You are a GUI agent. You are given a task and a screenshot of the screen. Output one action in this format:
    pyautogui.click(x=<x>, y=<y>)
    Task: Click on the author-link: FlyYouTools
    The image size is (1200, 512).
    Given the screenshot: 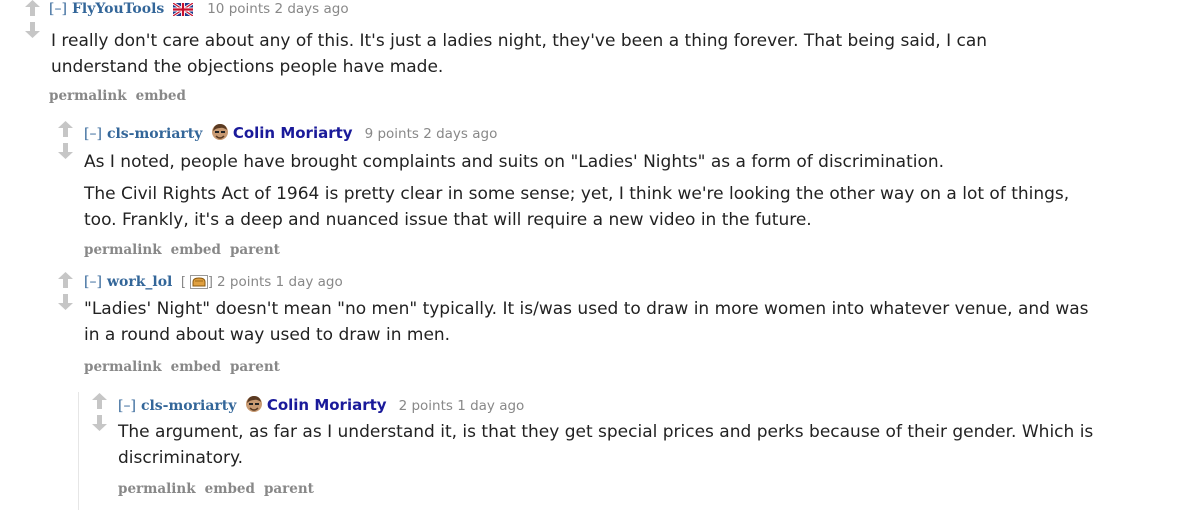 What is the action you would take?
    pyautogui.click(x=118, y=9)
    